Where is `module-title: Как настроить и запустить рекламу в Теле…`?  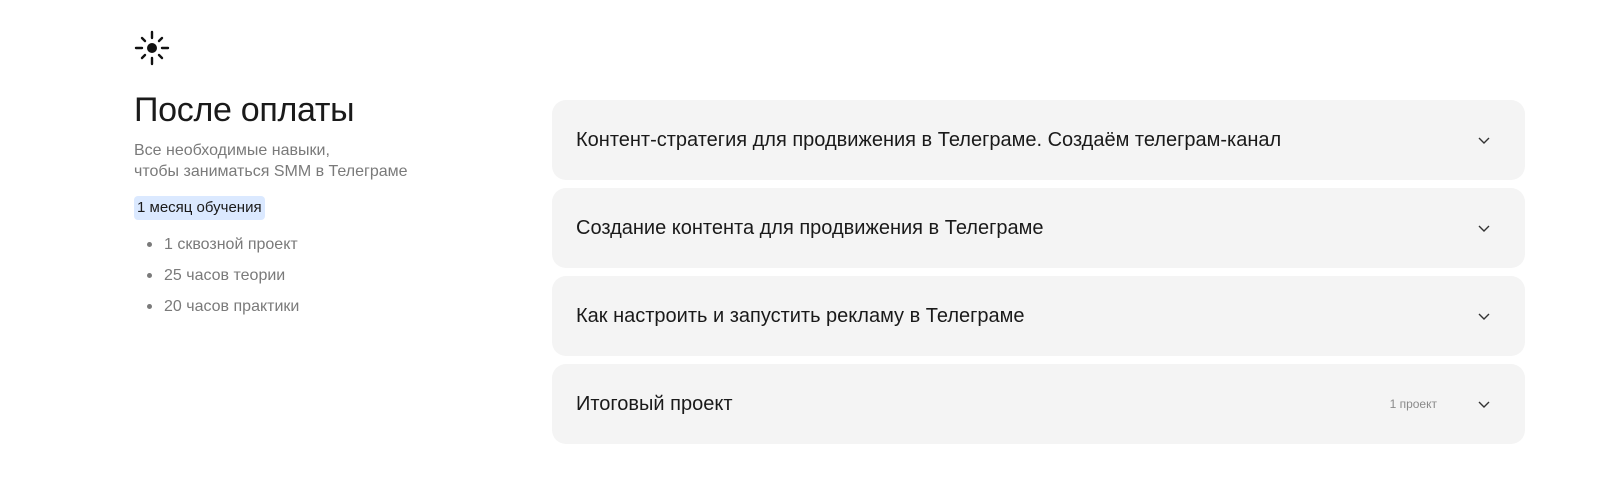
module-title: Как настроить и запустить рекламу в Теле… is located at coordinates (800, 316).